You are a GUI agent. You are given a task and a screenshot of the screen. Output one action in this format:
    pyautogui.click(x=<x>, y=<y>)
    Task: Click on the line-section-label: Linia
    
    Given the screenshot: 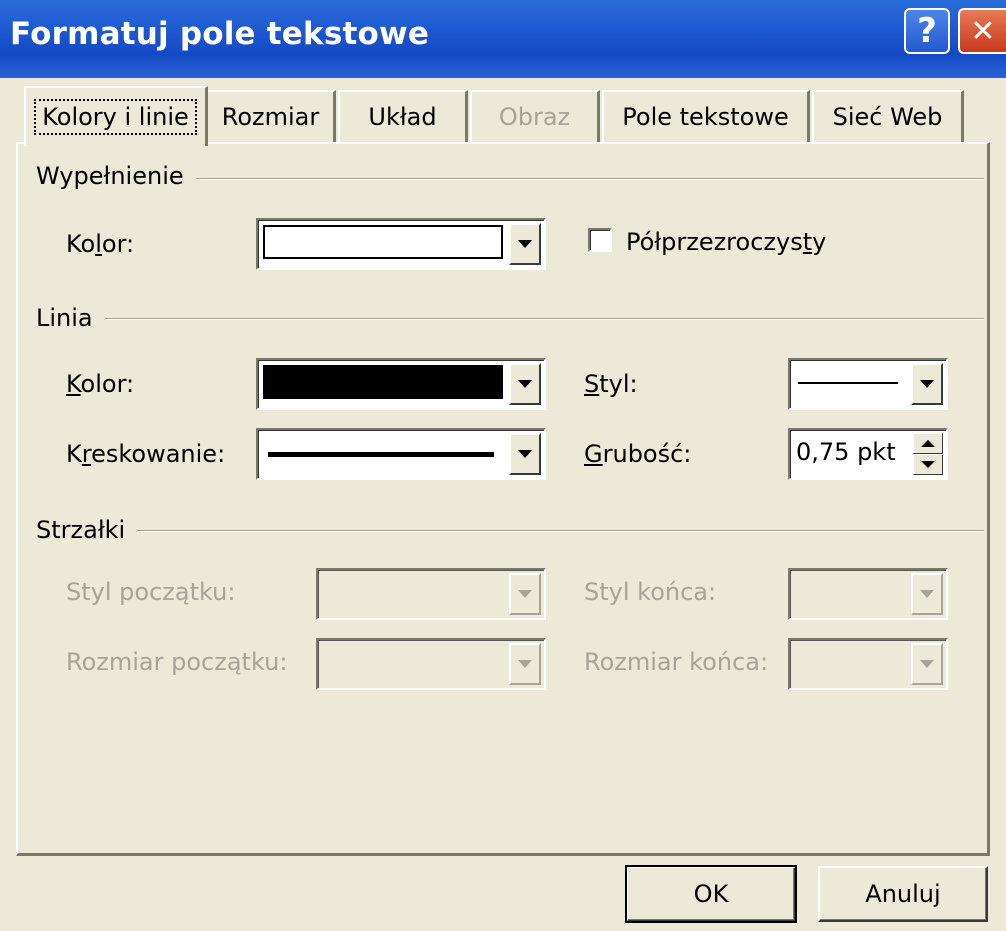 What is the action you would take?
    pyautogui.click(x=70, y=318)
    